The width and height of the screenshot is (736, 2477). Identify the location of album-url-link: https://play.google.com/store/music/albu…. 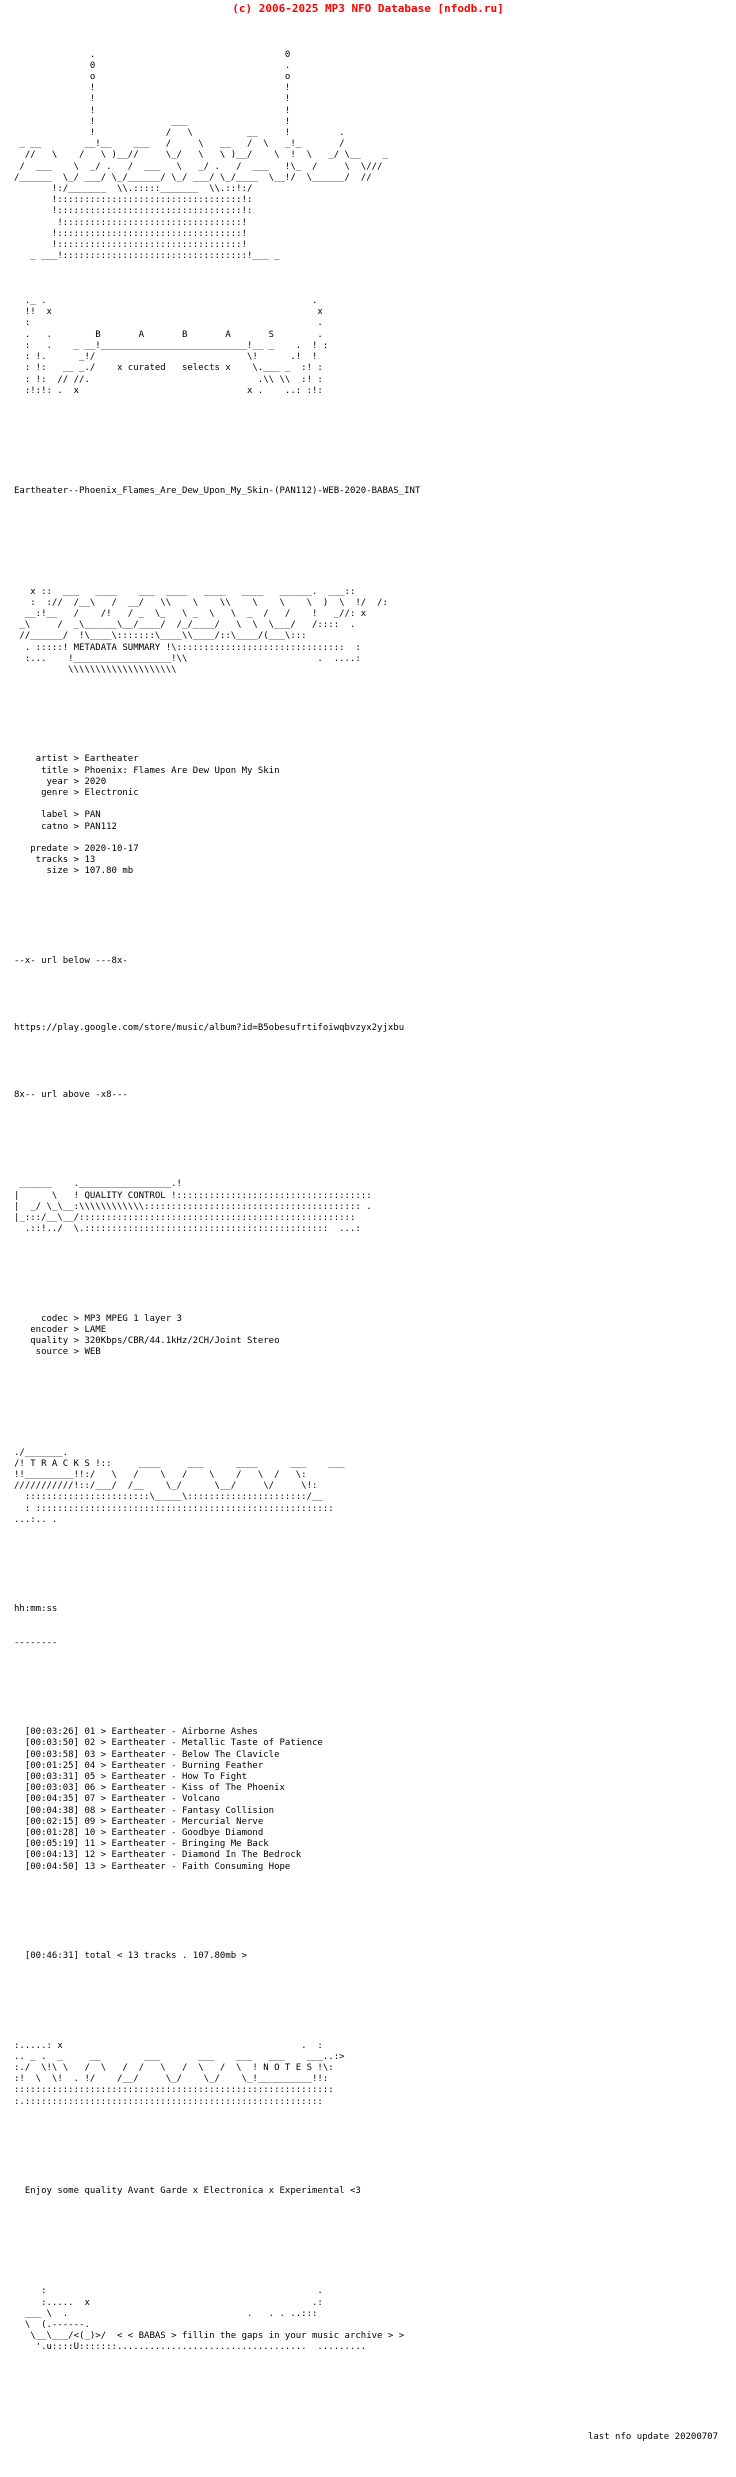
(375, 1028).